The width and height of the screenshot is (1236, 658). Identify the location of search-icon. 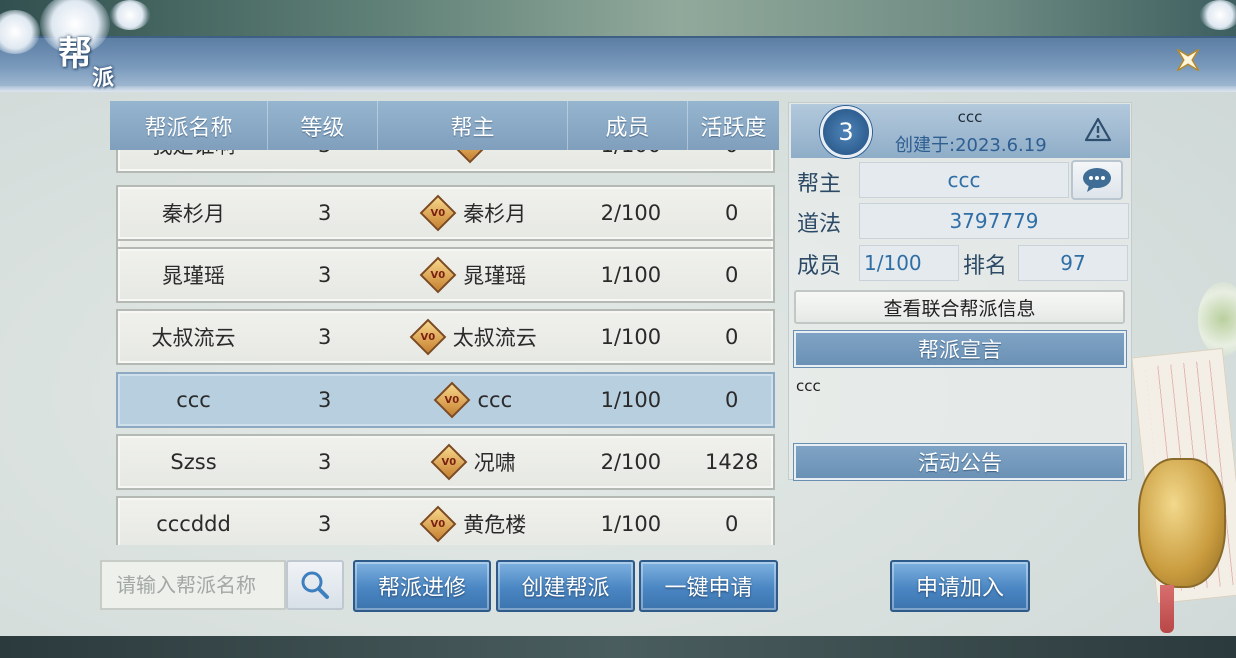
(315, 585).